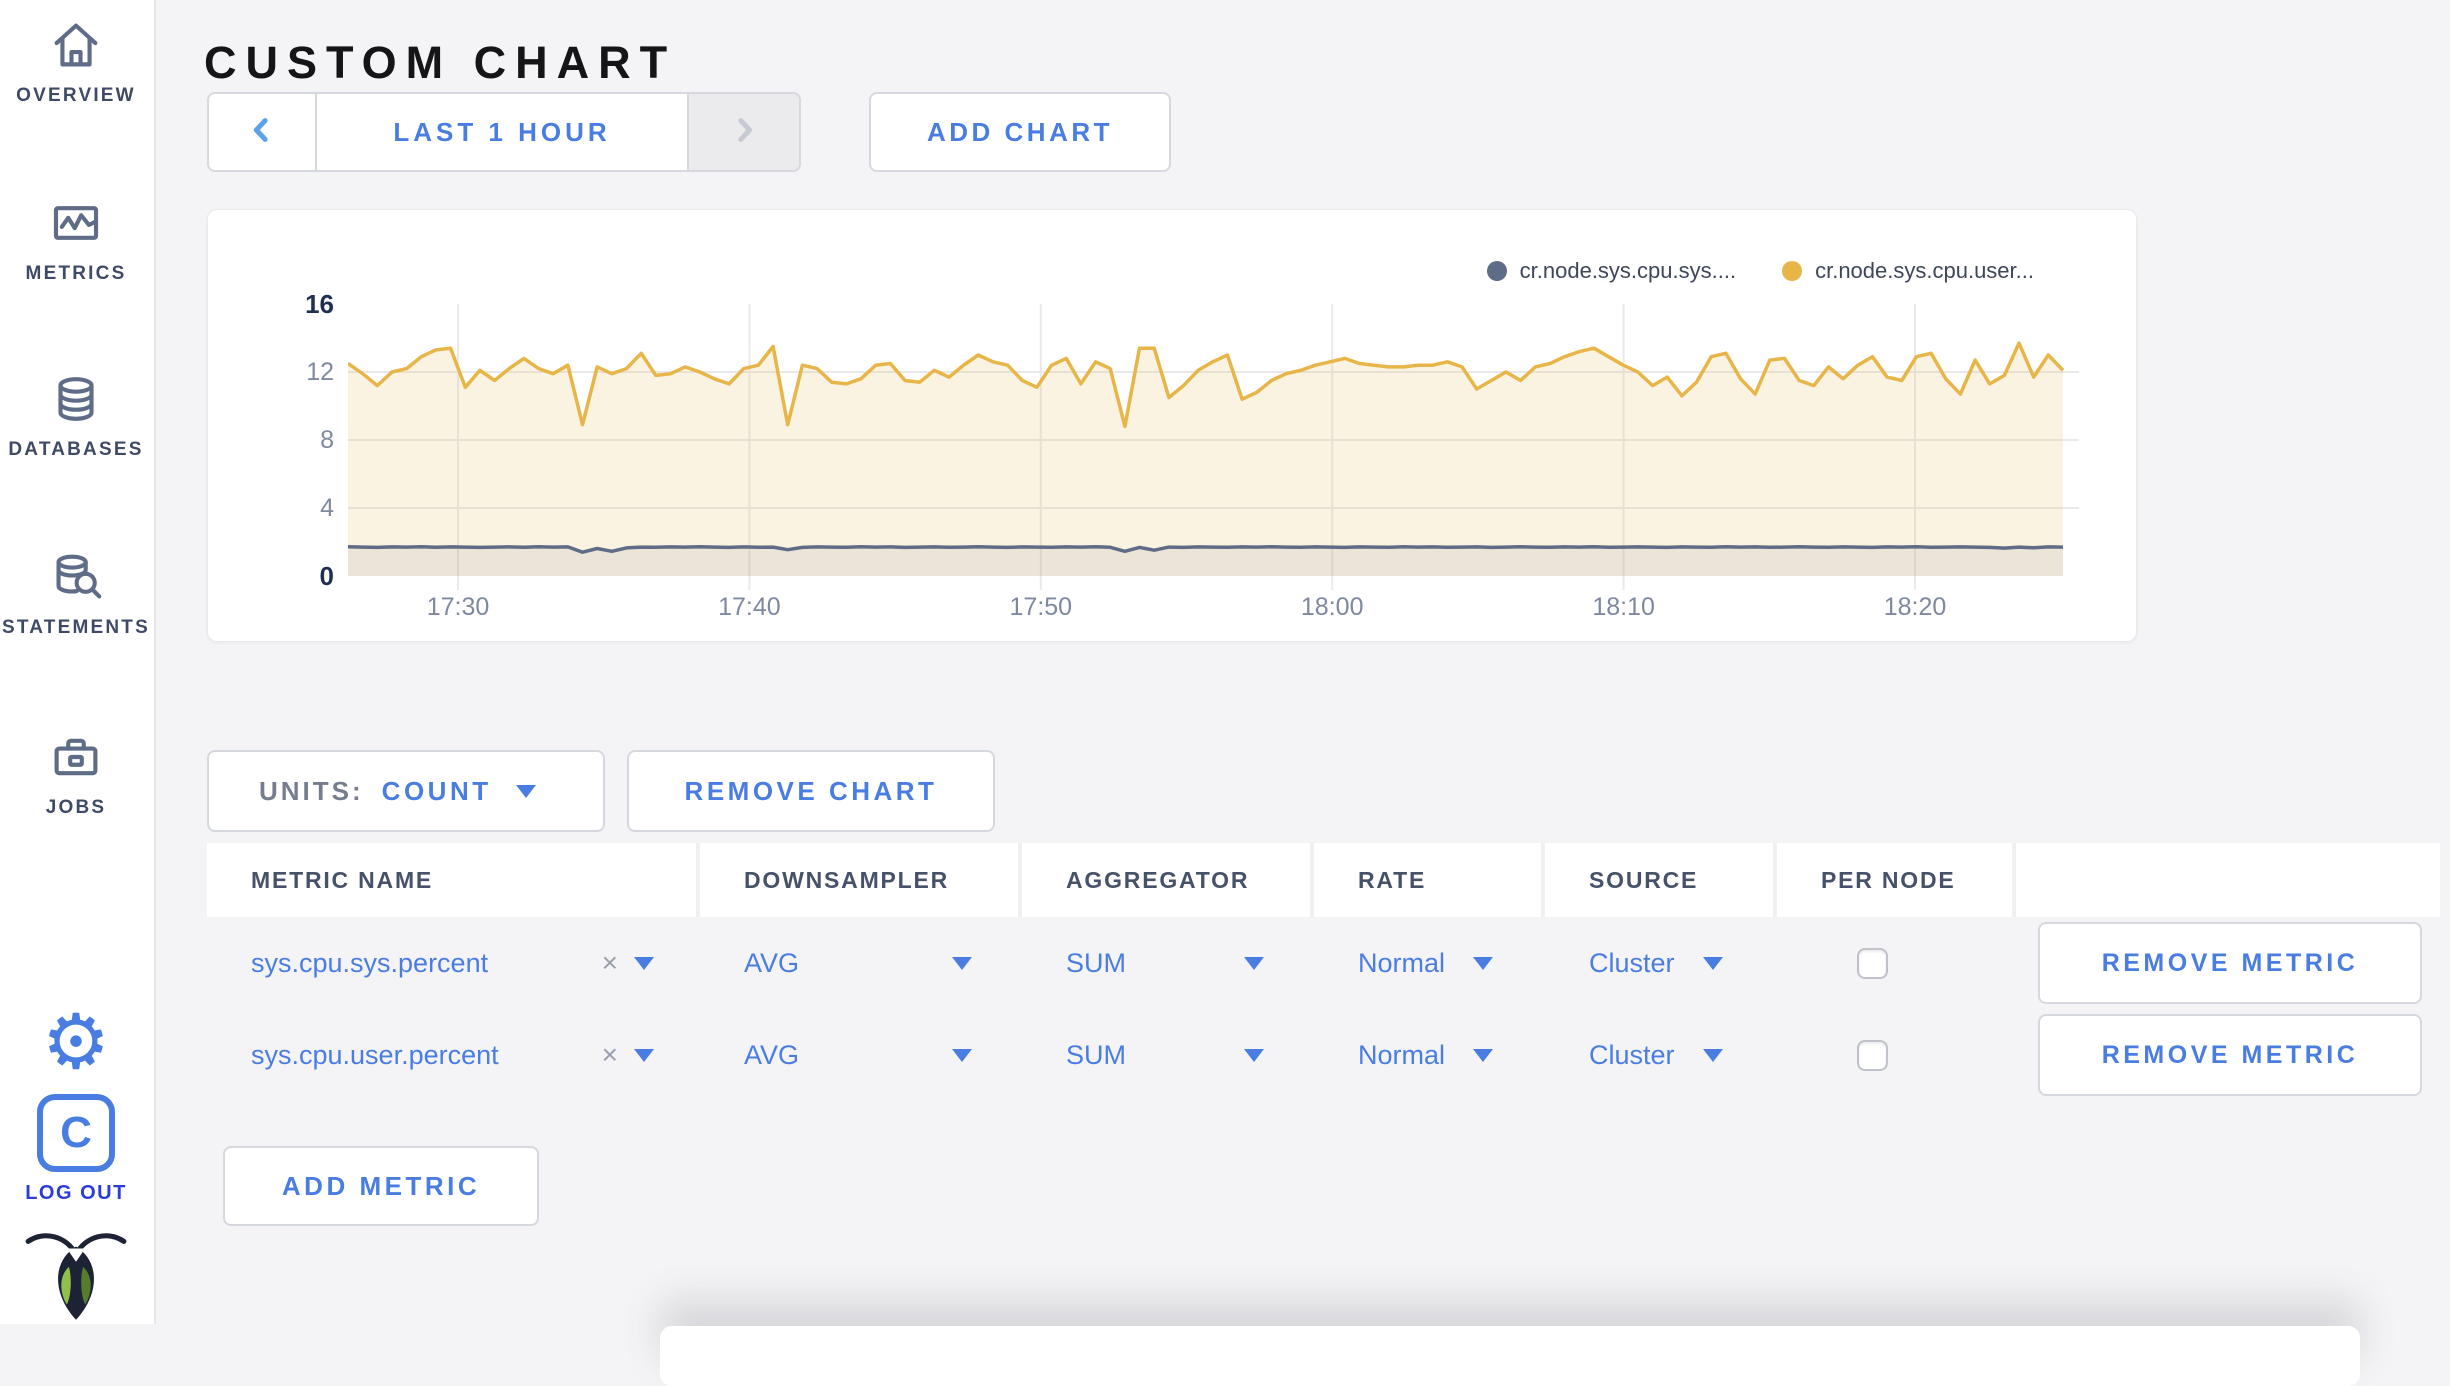 This screenshot has height=1386, width=2450. What do you see at coordinates (76, 399) in the screenshot?
I see `database-icon` at bounding box center [76, 399].